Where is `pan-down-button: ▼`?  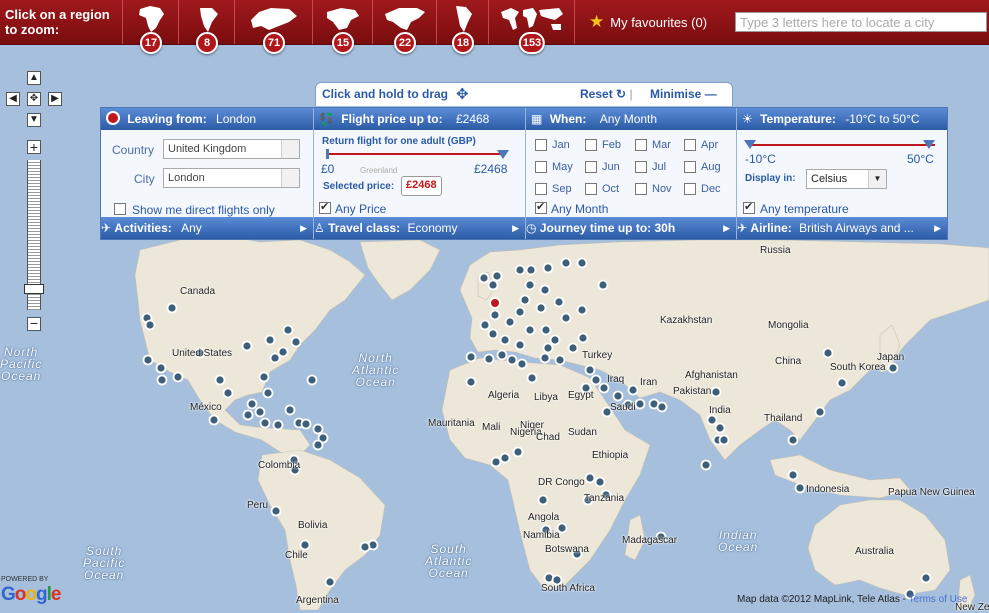
pan-down-button: ▼ is located at coordinates (34, 120).